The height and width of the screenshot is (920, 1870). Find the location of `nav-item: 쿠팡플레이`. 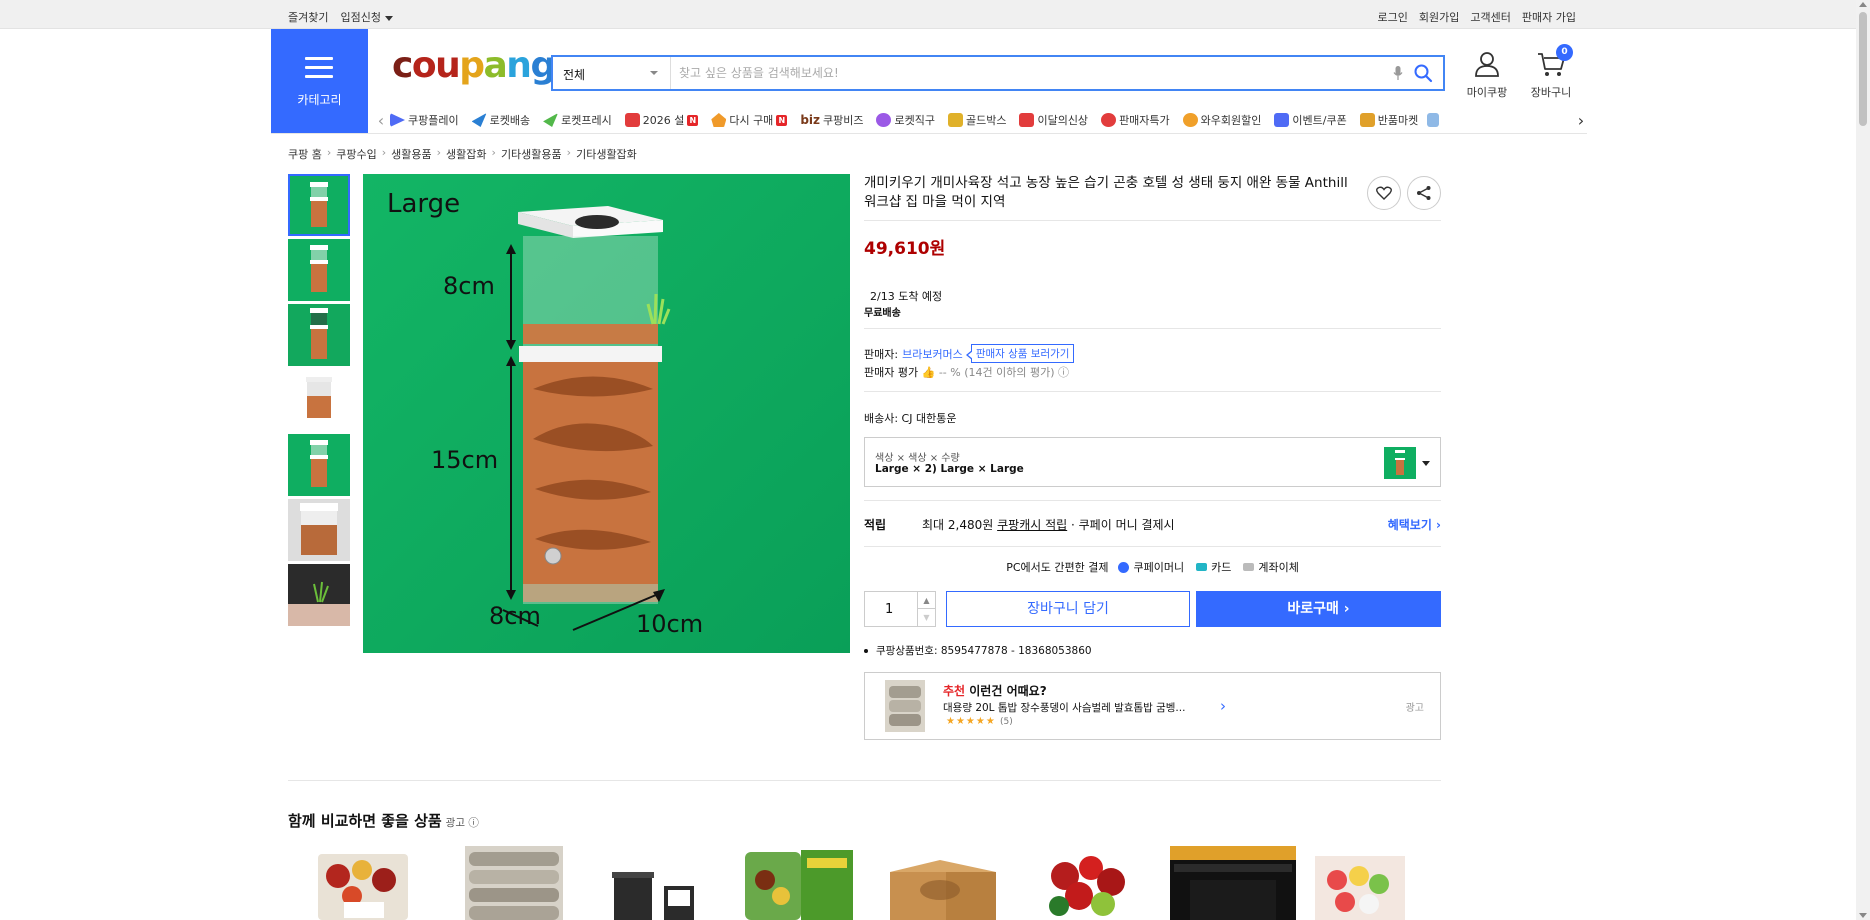

nav-item: 쿠팡플레이 is located at coordinates (424, 120).